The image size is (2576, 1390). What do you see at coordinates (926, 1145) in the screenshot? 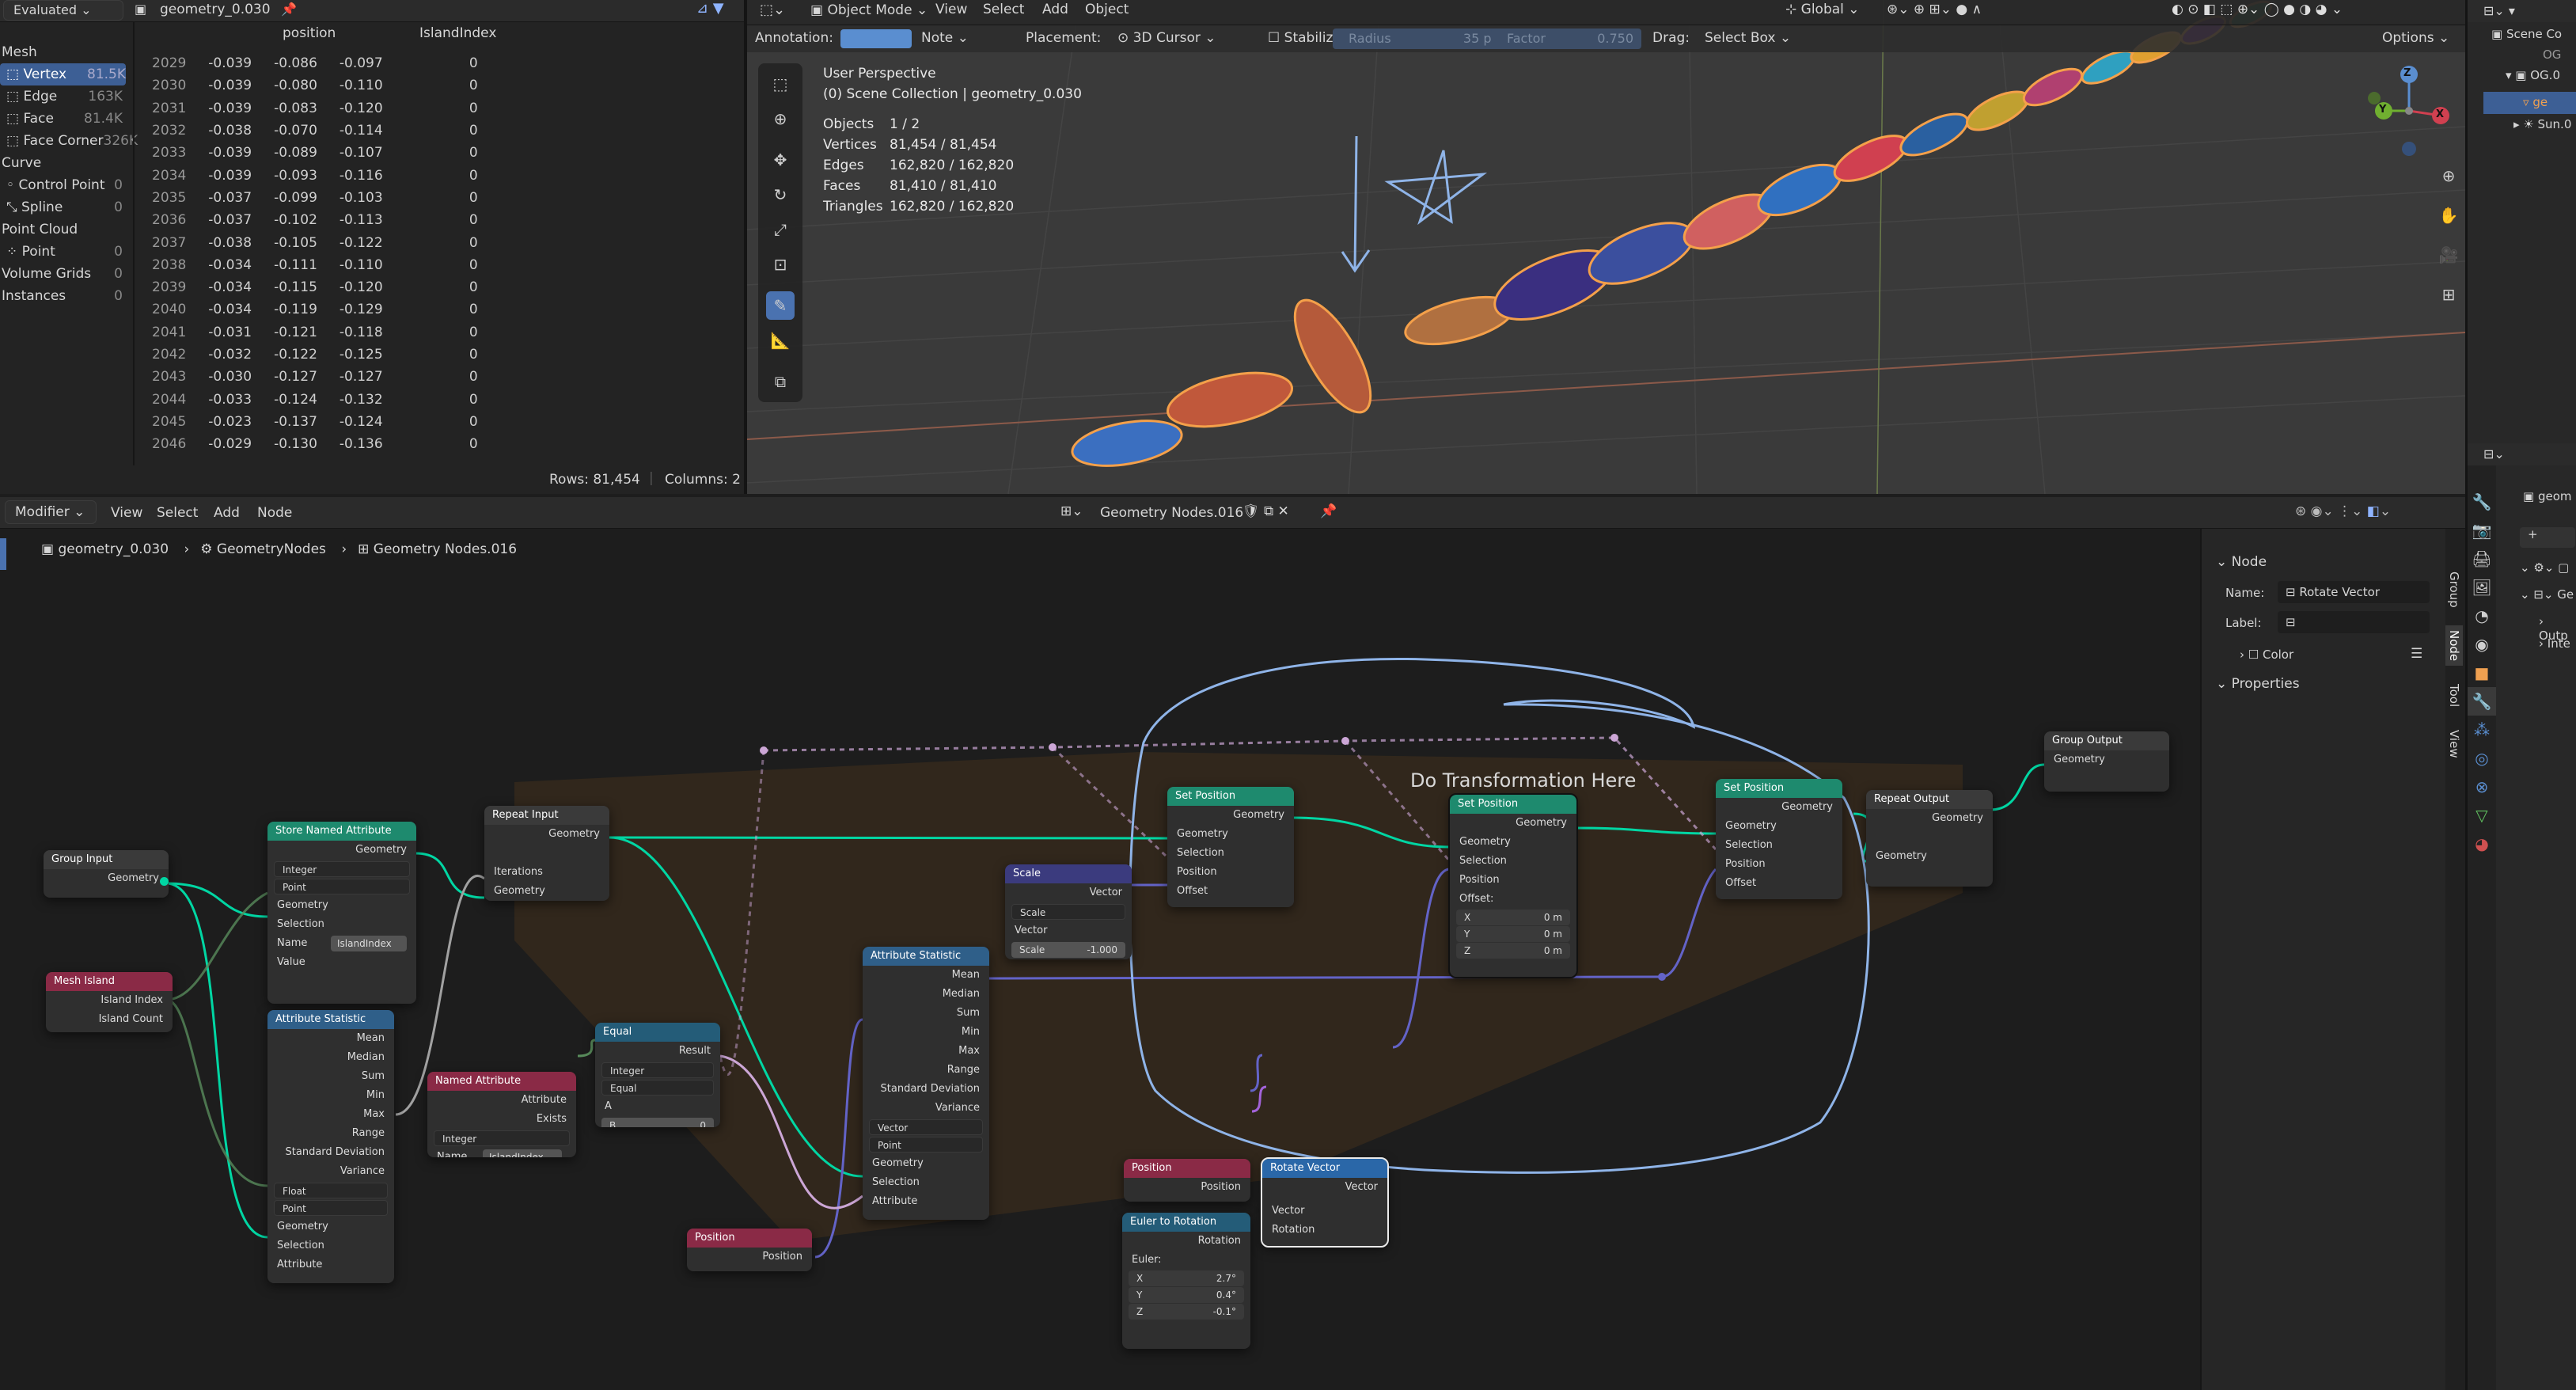
I see `attr-stat2-domain: Point` at bounding box center [926, 1145].